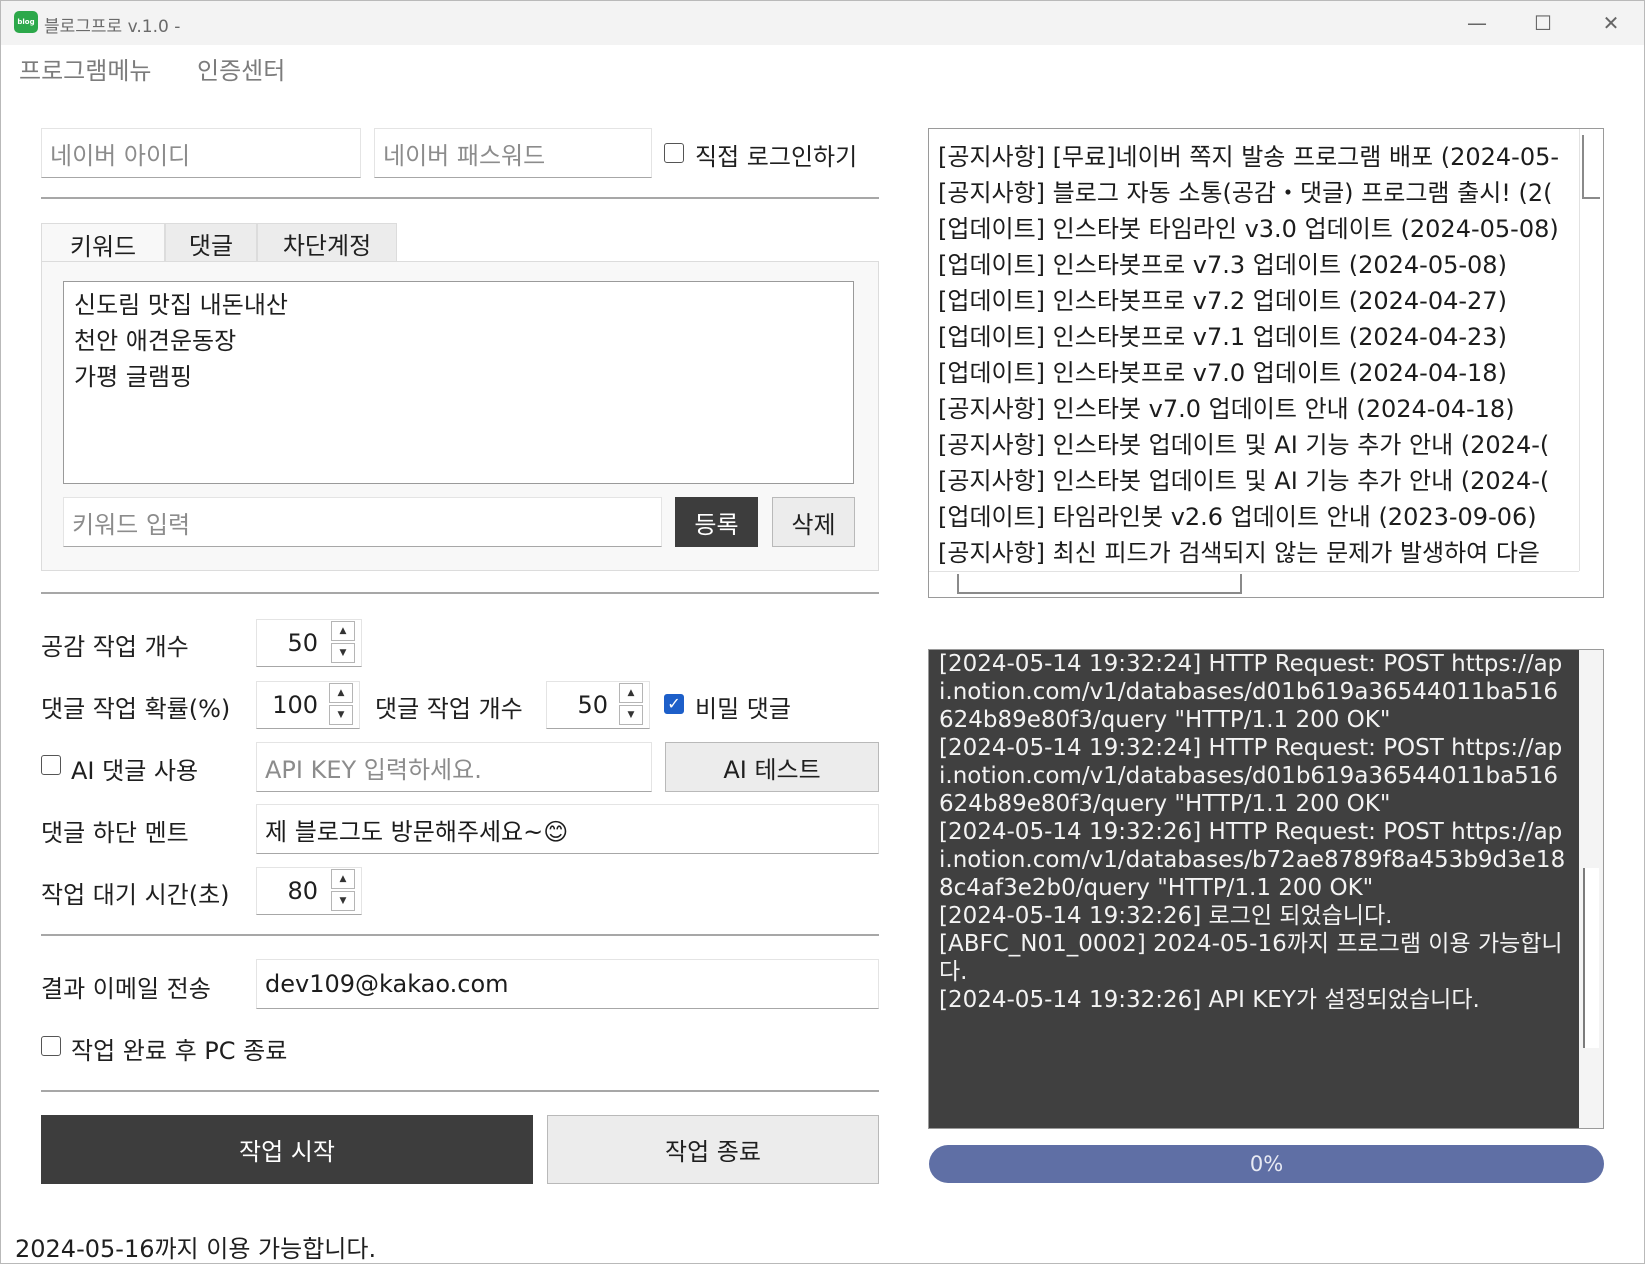 The image size is (1645, 1264). I want to click on ai-comment-checkbox, so click(51, 765).